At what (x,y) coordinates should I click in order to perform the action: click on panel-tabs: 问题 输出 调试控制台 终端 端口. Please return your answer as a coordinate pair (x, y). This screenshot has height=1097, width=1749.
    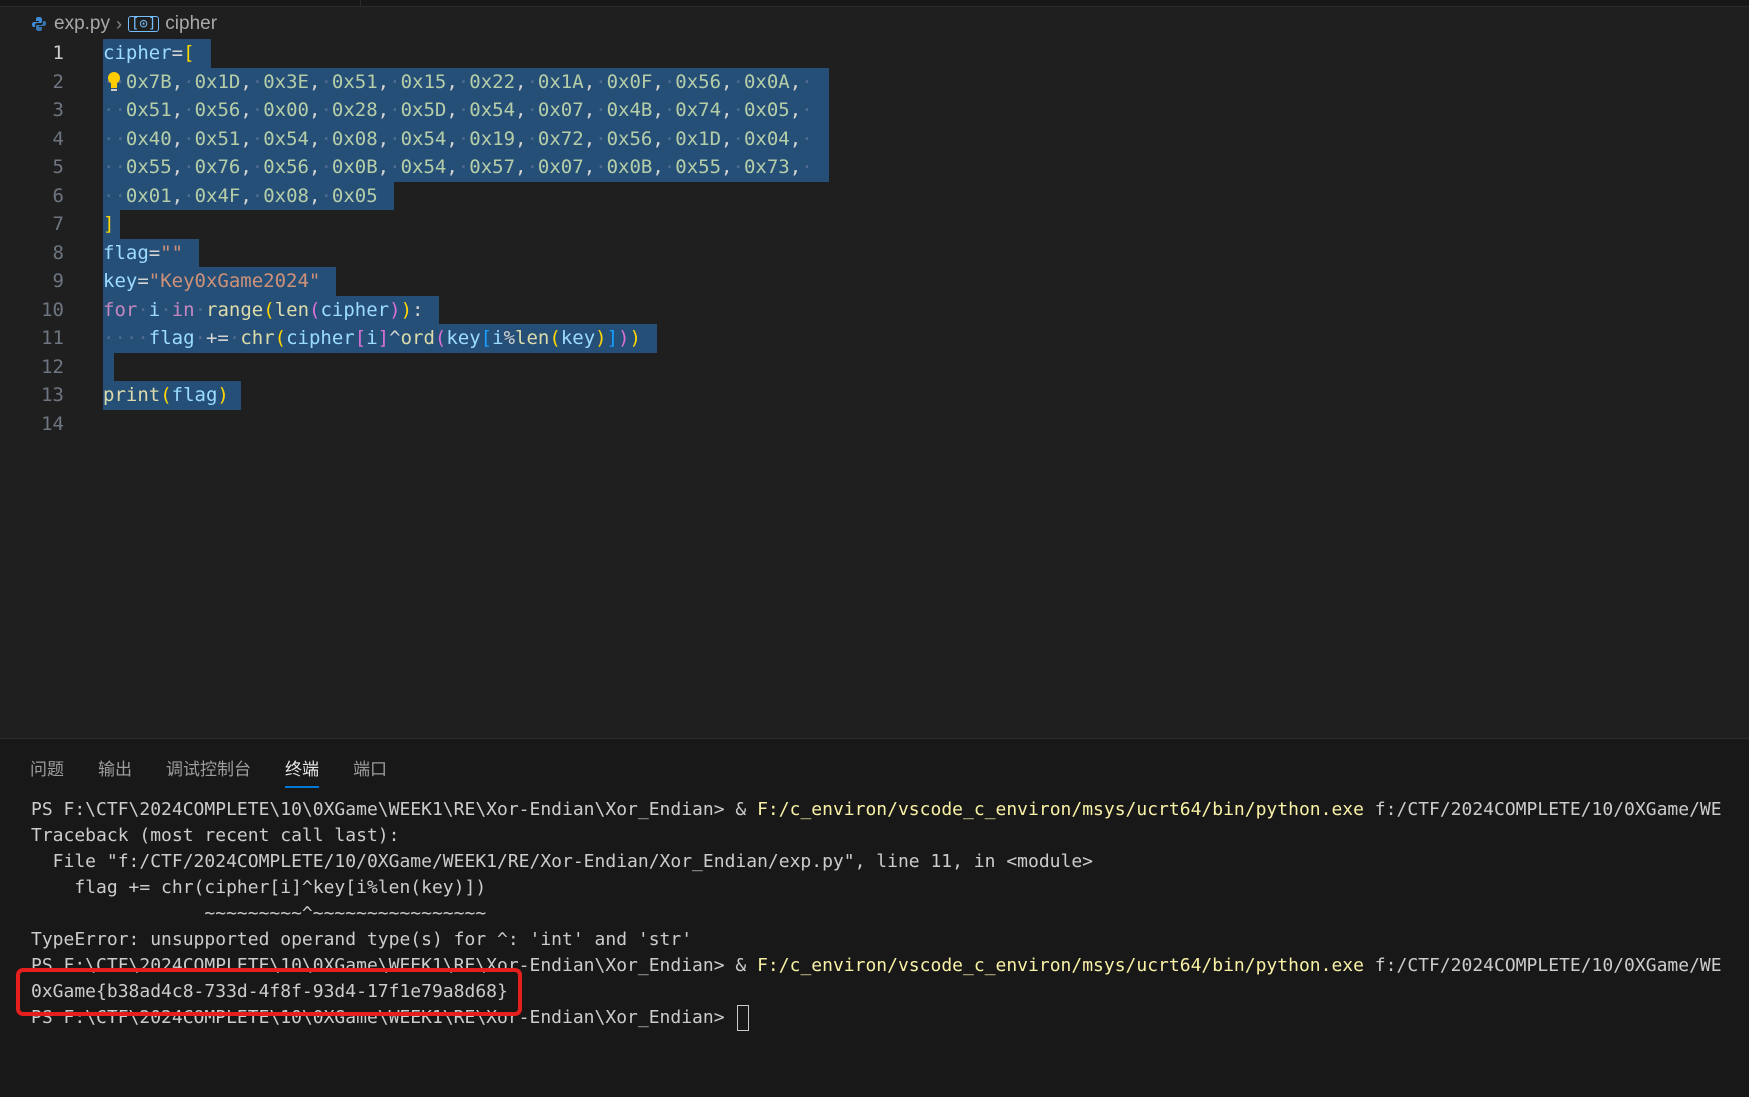
    Looking at the image, I should click on (208, 771).